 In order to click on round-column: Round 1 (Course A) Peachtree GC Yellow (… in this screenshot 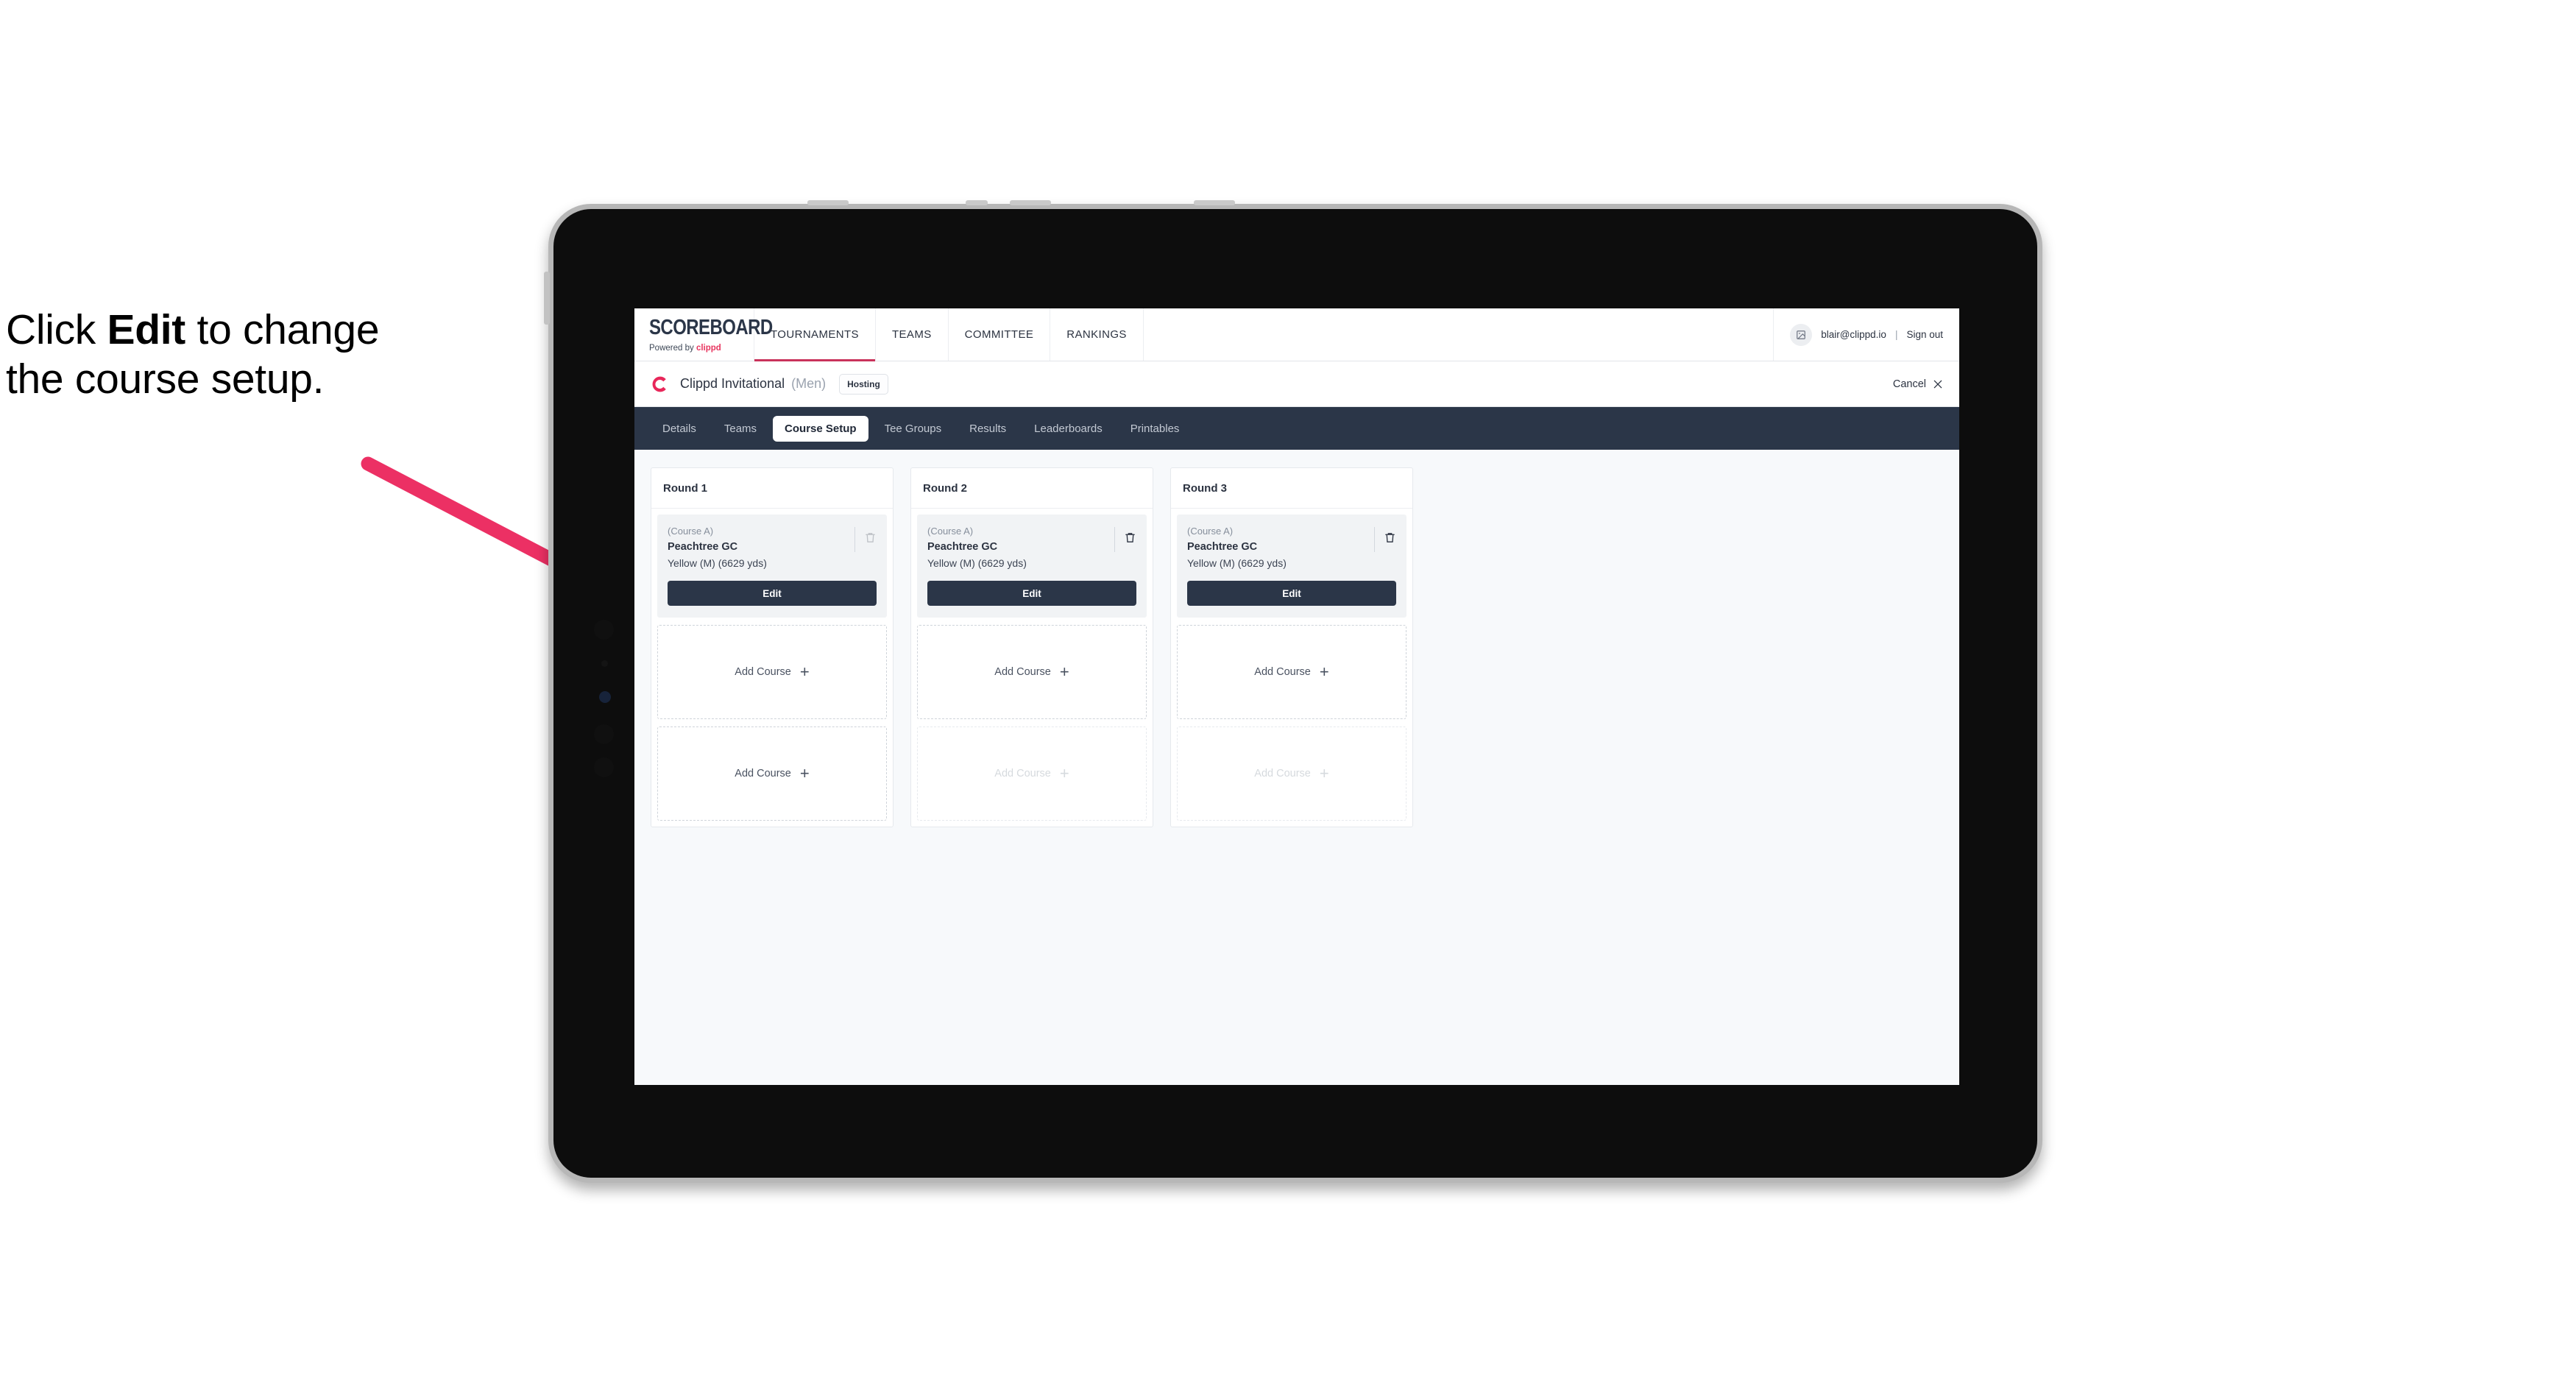, I will do `click(772, 647)`.